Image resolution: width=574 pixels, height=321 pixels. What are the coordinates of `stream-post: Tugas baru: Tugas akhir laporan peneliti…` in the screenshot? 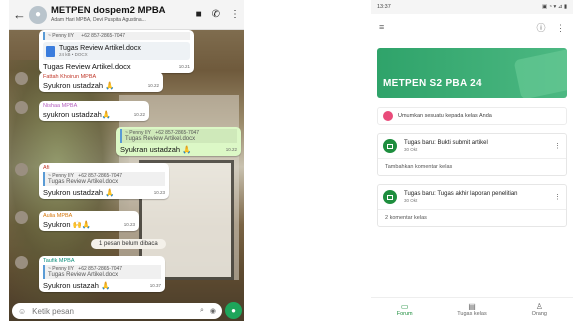 It's located at (472, 205).